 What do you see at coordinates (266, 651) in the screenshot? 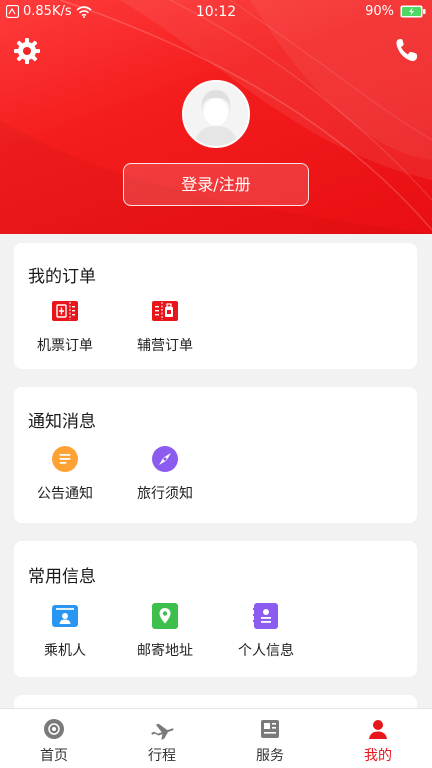
I see `personal-info-label: 个人信息` at bounding box center [266, 651].